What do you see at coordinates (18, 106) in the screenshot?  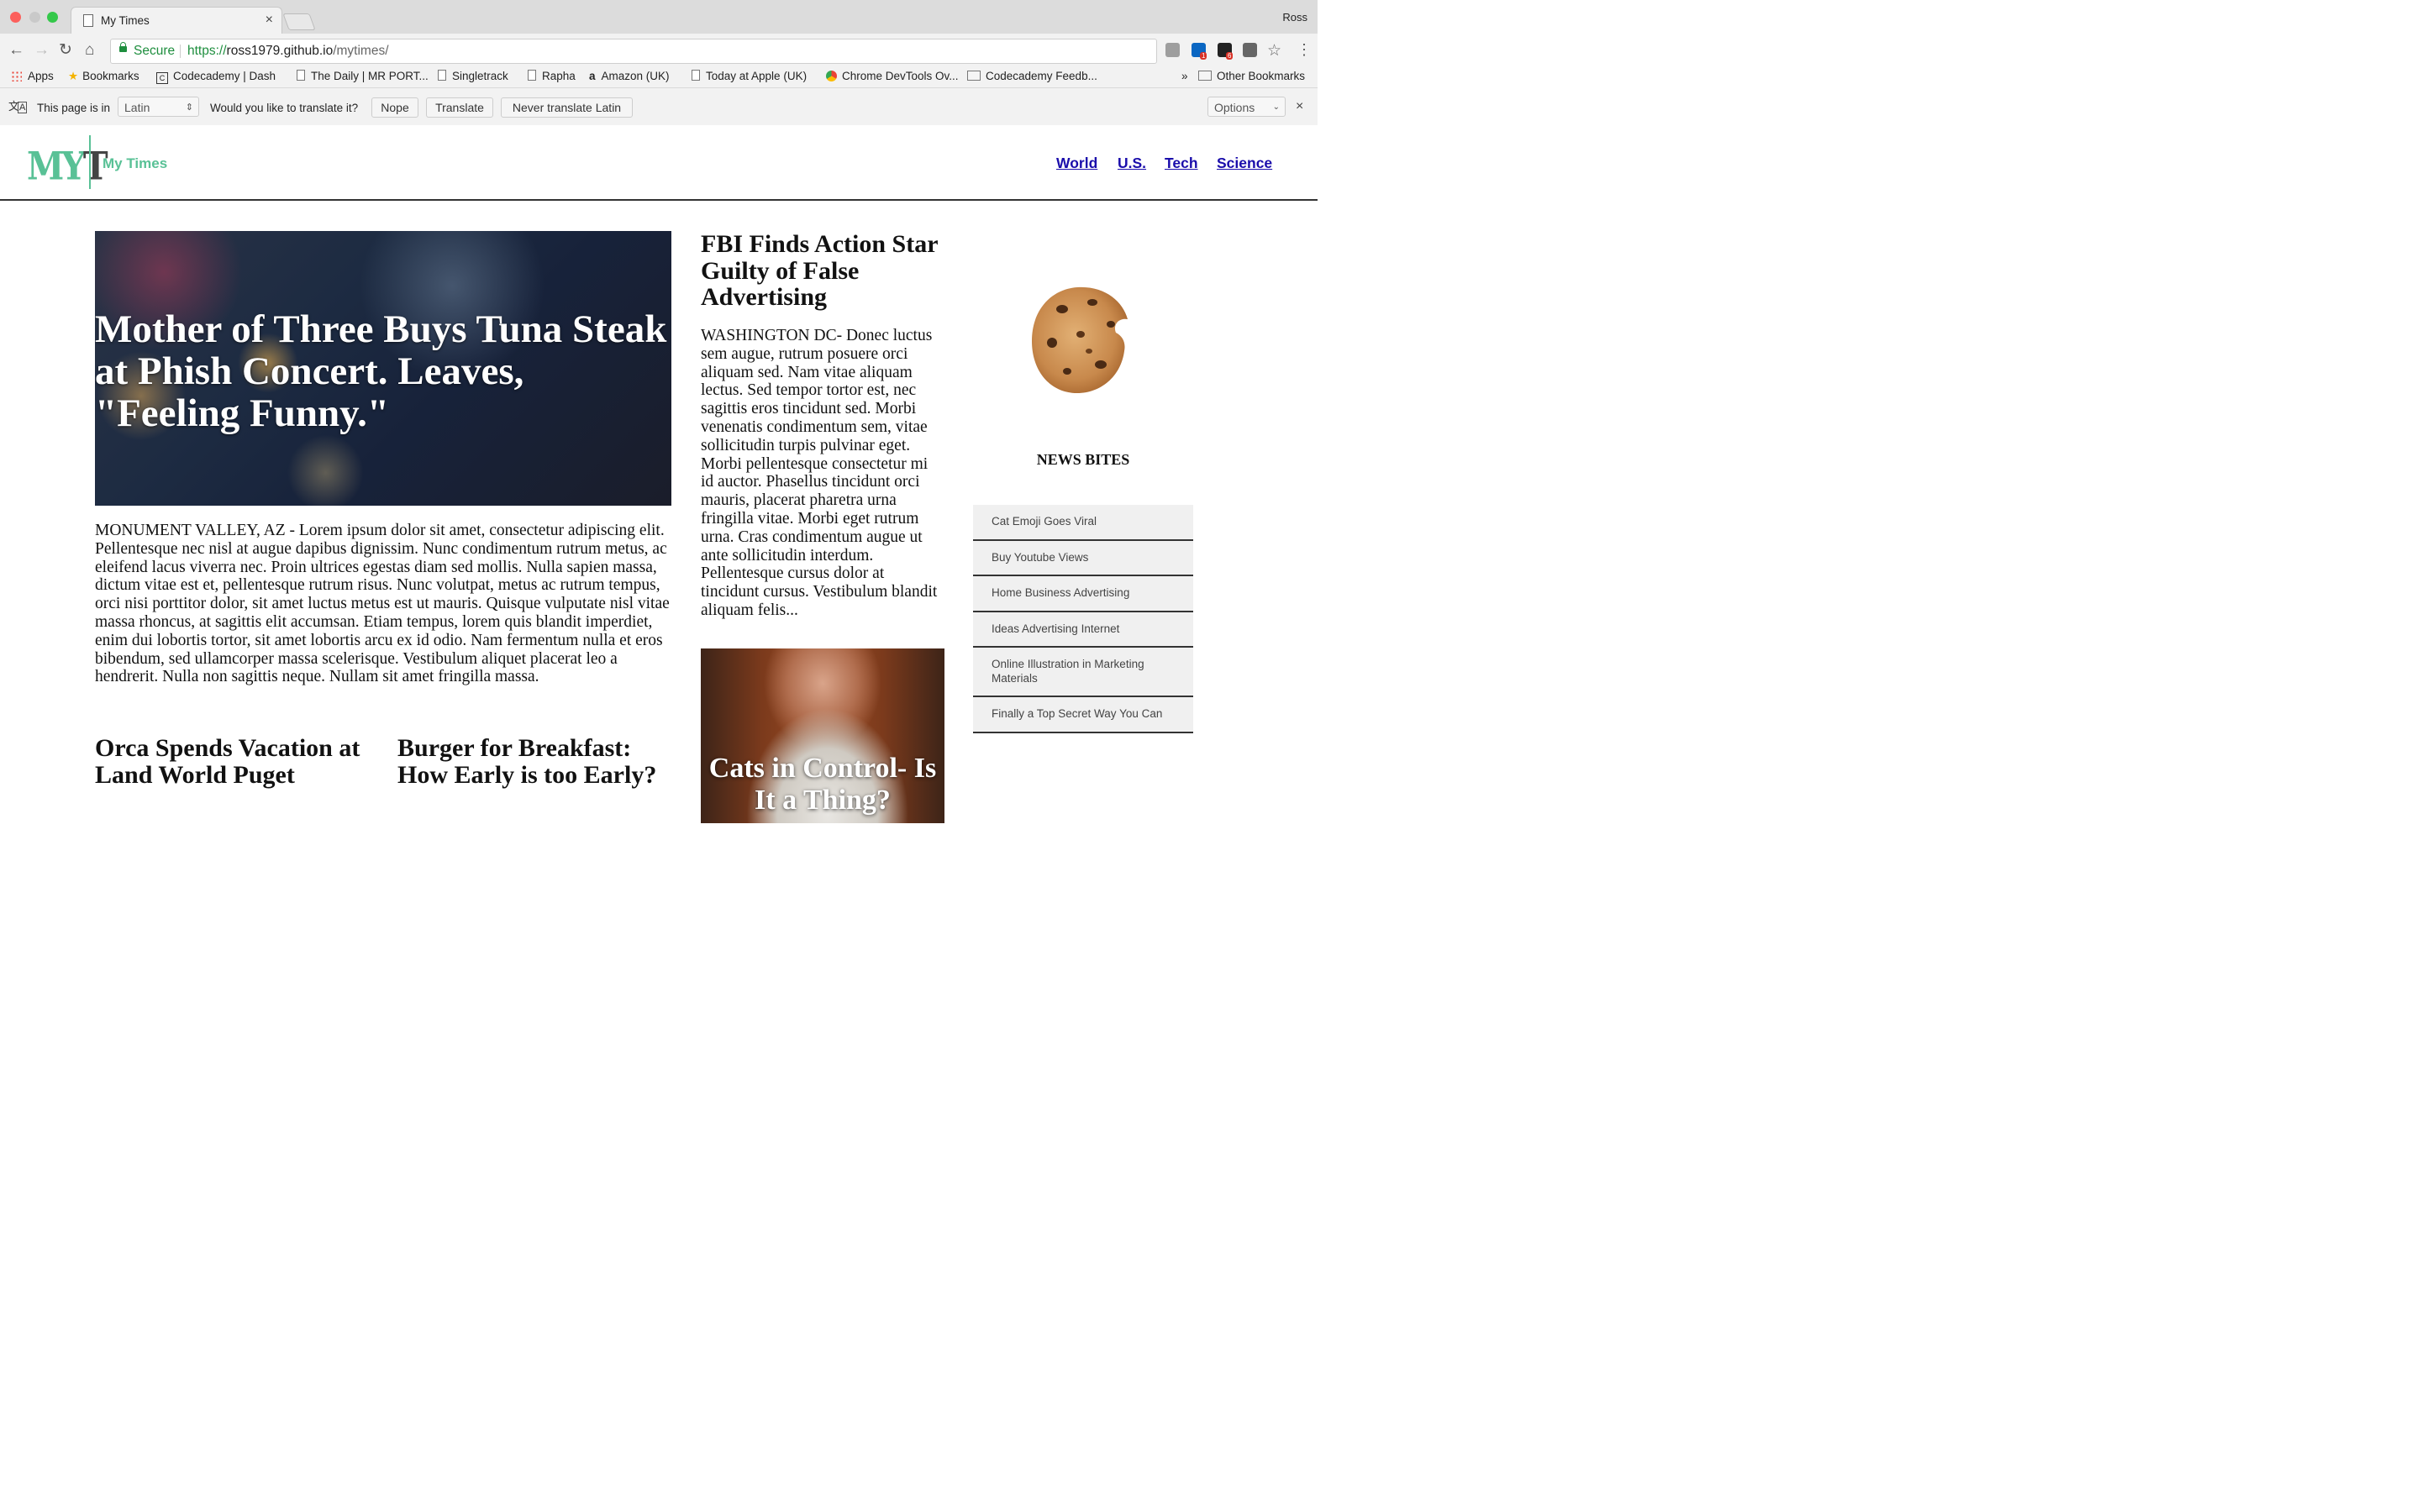 I see `translate-icon: 文A` at bounding box center [18, 106].